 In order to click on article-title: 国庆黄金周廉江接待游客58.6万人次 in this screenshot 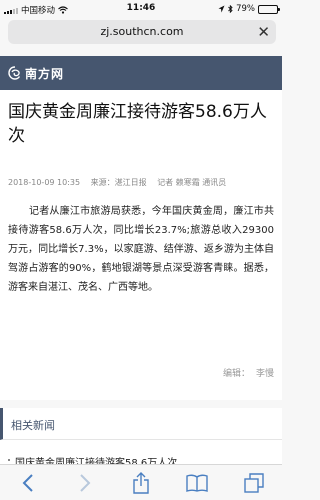, I will do `click(137, 124)`.